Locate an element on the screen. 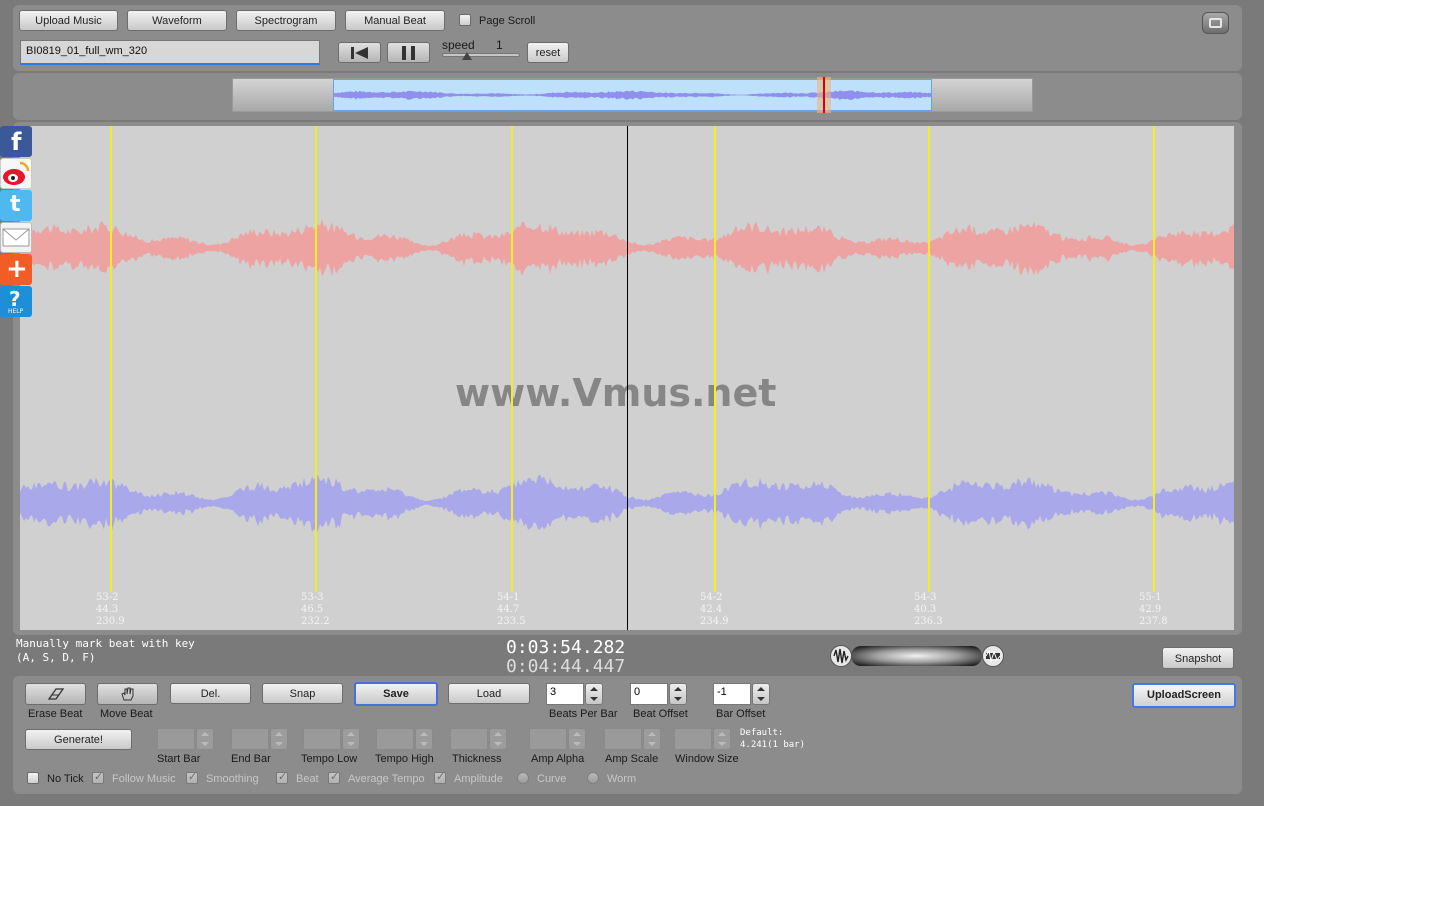  spectrogram-button: Spectrogram is located at coordinates (286, 20).